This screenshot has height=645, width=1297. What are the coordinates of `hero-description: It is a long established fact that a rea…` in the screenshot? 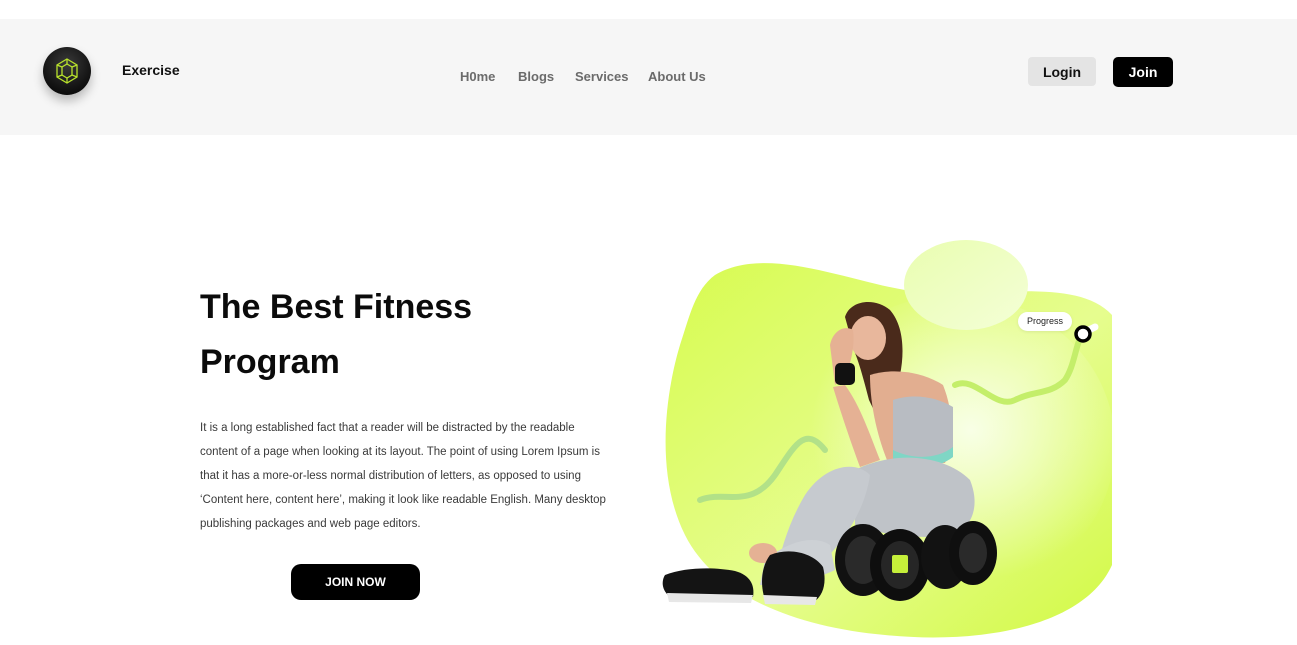 It's located at (403, 476).